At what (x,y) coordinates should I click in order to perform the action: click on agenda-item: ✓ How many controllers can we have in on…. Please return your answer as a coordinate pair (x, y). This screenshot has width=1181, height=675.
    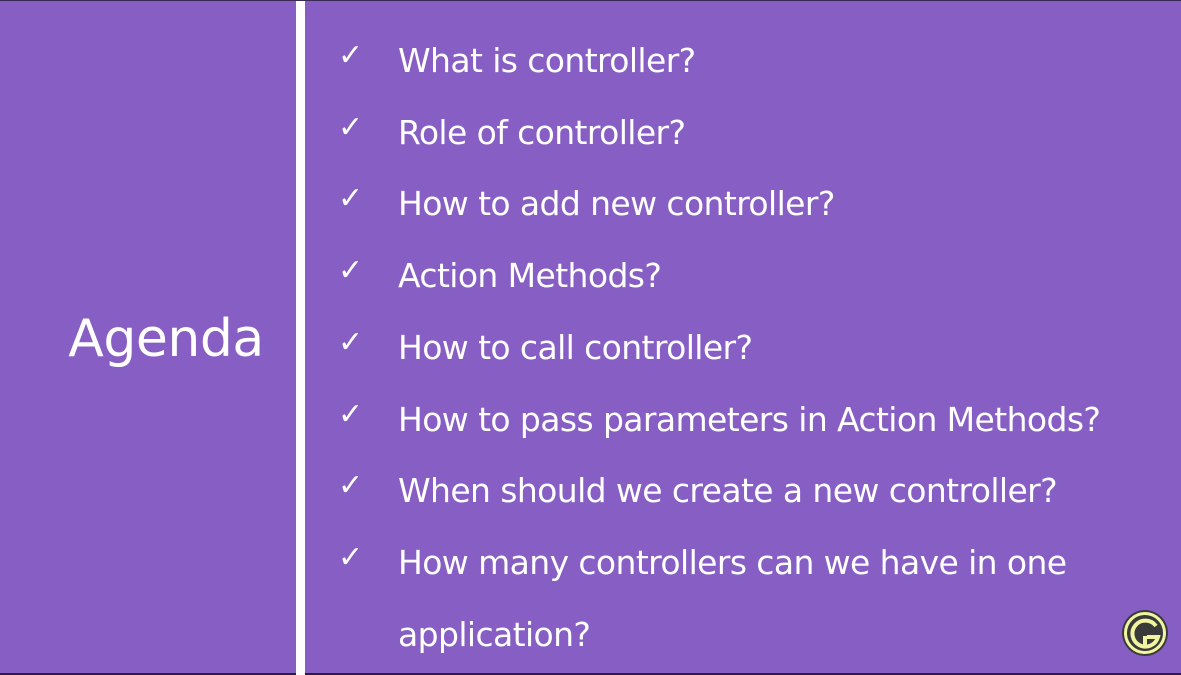
    Looking at the image, I should click on (746, 598).